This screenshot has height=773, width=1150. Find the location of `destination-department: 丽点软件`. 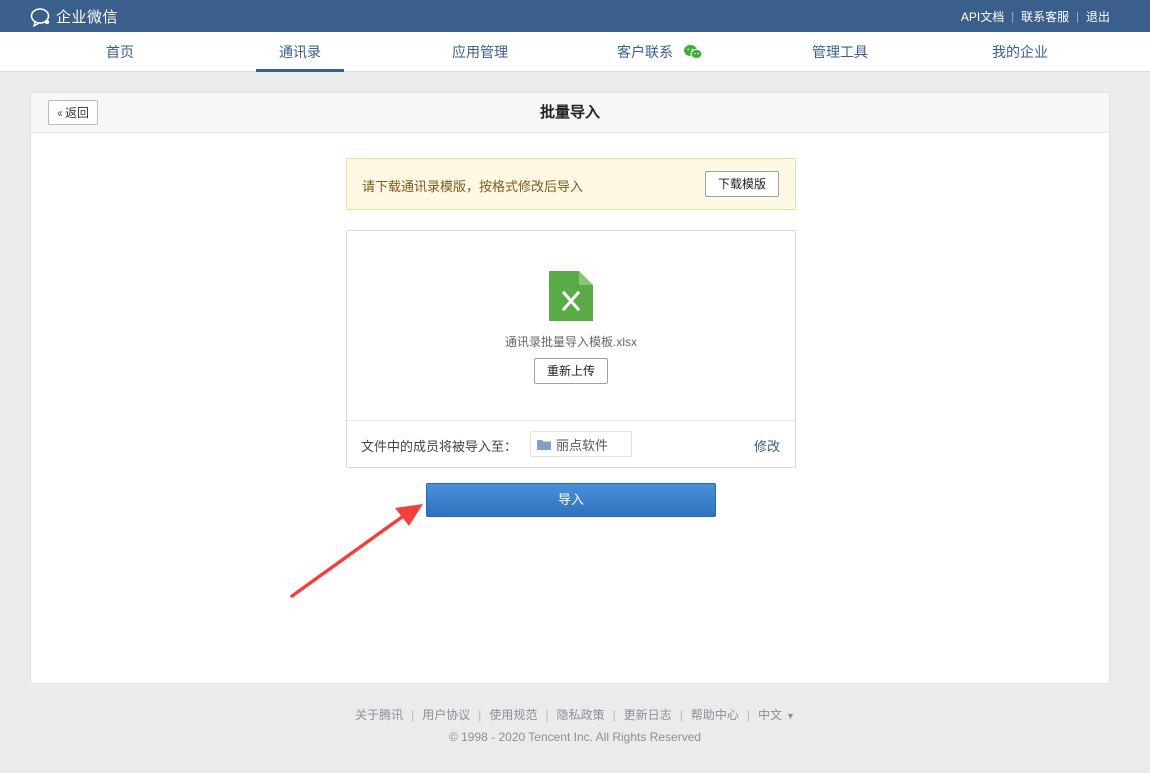

destination-department: 丽点软件 is located at coordinates (581, 444).